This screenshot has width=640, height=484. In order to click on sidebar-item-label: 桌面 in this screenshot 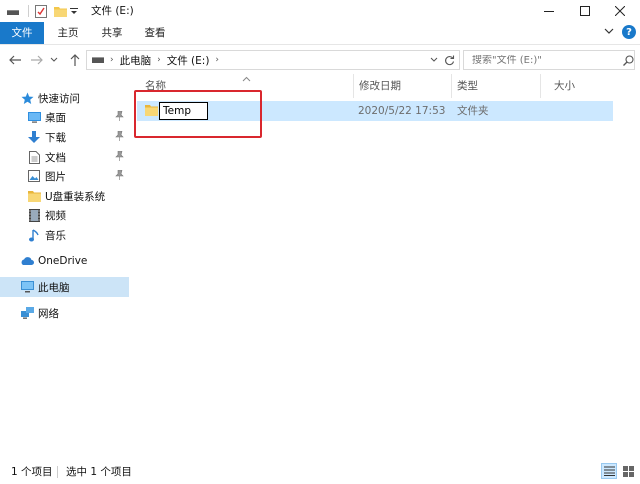, I will do `click(55, 117)`.